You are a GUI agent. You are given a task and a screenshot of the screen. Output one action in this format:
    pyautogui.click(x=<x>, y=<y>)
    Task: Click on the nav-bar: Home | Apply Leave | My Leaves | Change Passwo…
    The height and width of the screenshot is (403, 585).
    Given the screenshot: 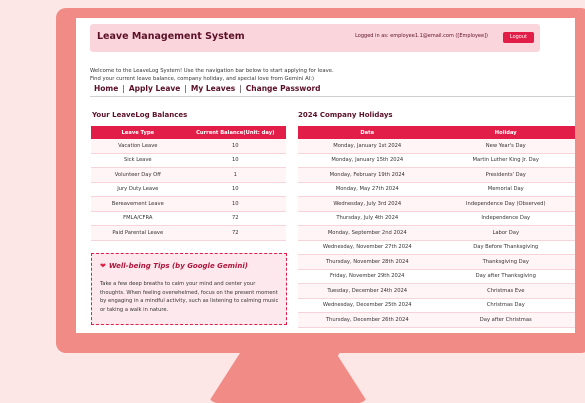 What is the action you would take?
    pyautogui.click(x=207, y=88)
    